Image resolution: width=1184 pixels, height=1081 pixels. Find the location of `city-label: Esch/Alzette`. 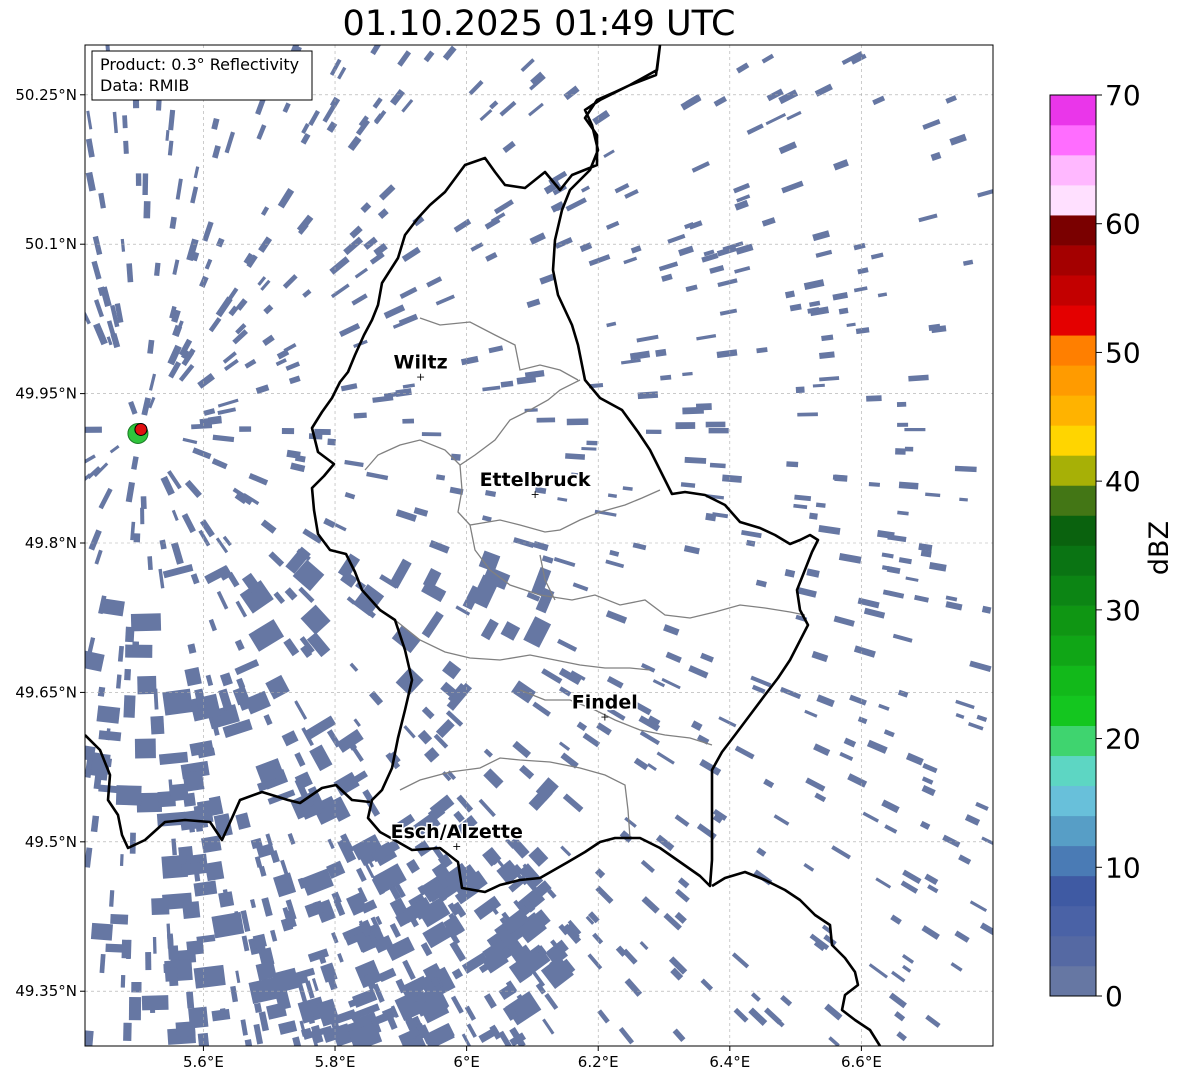

city-label: Esch/Alzette is located at coordinates (457, 832).